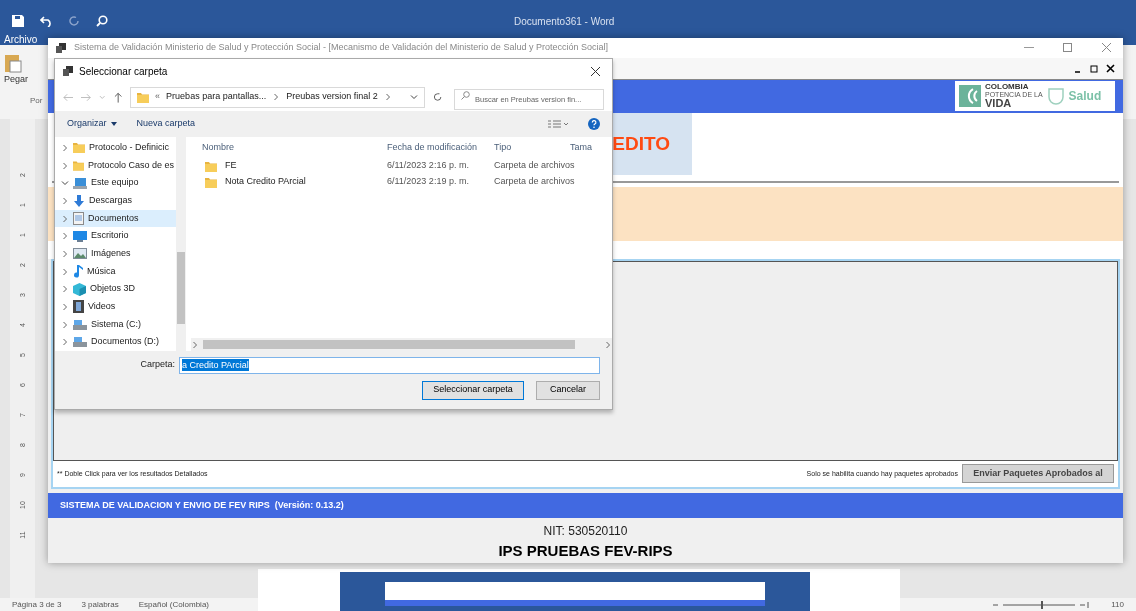 The height and width of the screenshot is (611, 1136). Describe the element at coordinates (157, 365) in the screenshot. I see `folder-label: Carpeta:` at that location.